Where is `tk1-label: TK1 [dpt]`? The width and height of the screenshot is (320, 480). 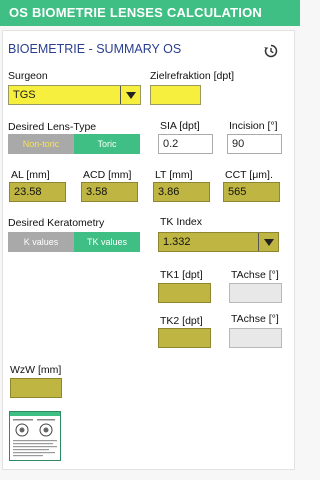
tk1-label: TK1 [dpt] is located at coordinates (181, 275).